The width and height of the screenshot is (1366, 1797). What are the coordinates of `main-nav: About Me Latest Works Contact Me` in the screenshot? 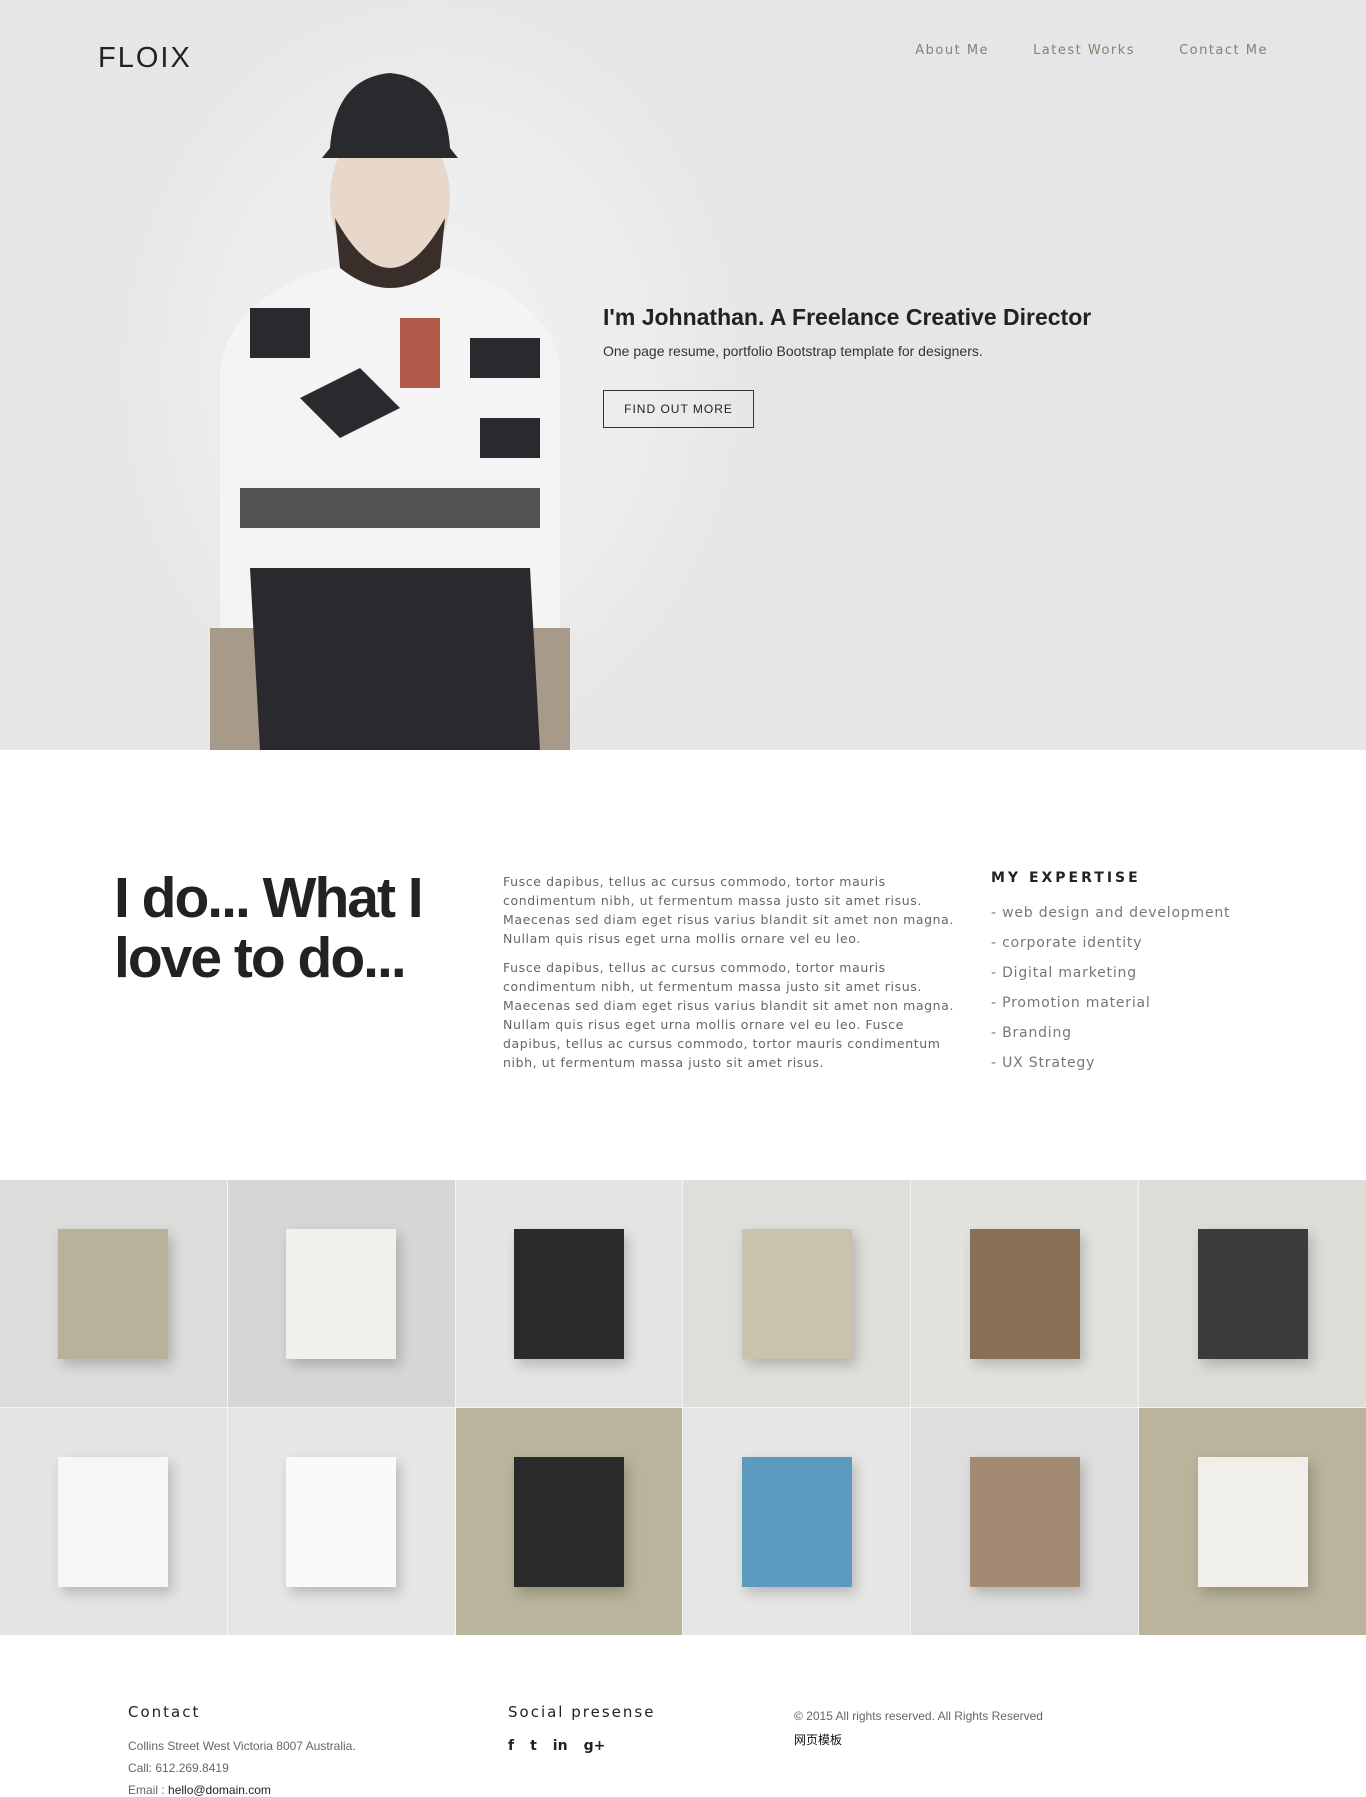 It's located at (1091, 50).